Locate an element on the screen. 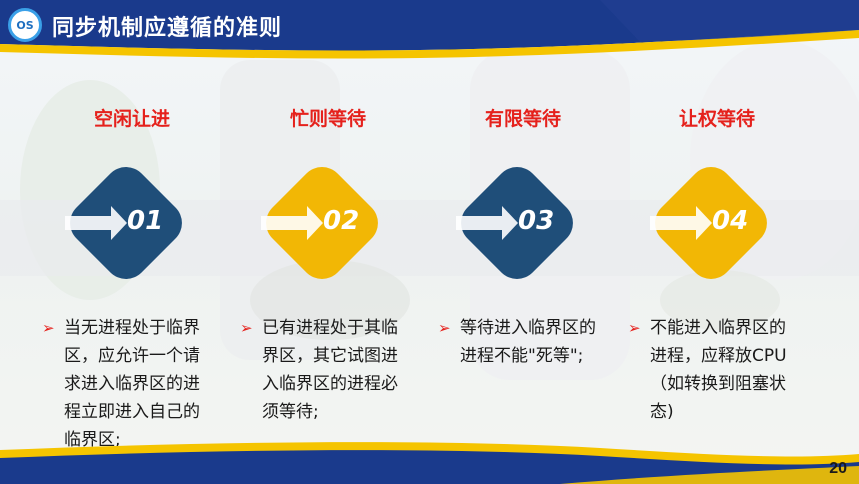  step-number-1: 01 is located at coordinates (145, 221).